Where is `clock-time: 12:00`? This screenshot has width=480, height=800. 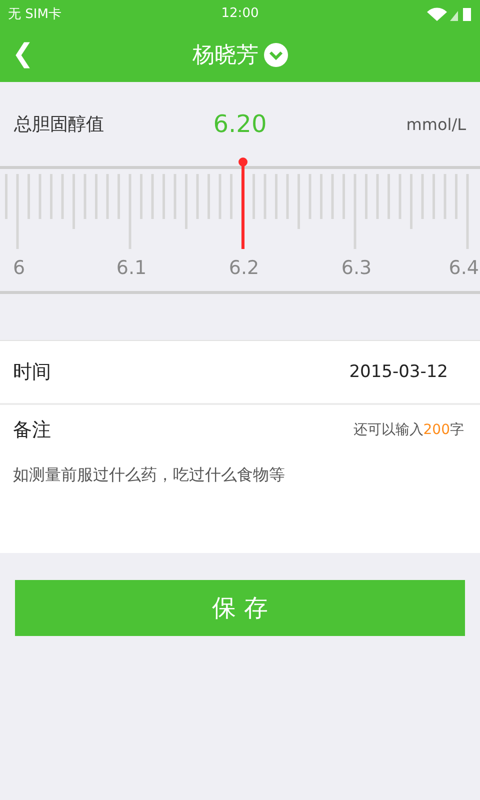 clock-time: 12:00 is located at coordinates (240, 13).